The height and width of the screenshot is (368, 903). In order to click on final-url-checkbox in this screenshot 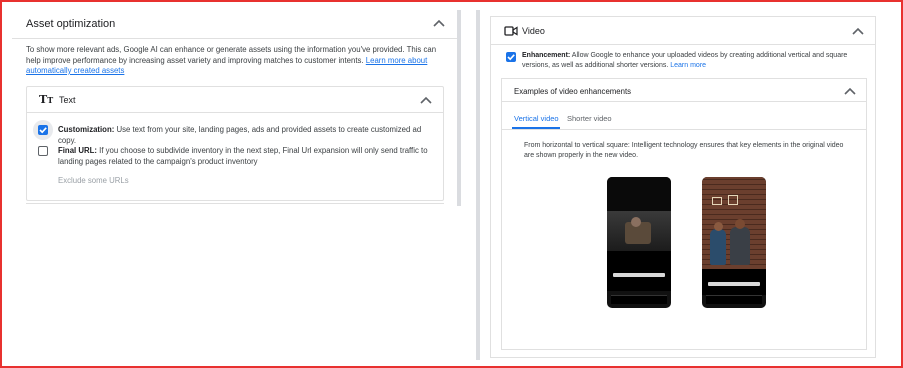, I will do `click(43, 151)`.